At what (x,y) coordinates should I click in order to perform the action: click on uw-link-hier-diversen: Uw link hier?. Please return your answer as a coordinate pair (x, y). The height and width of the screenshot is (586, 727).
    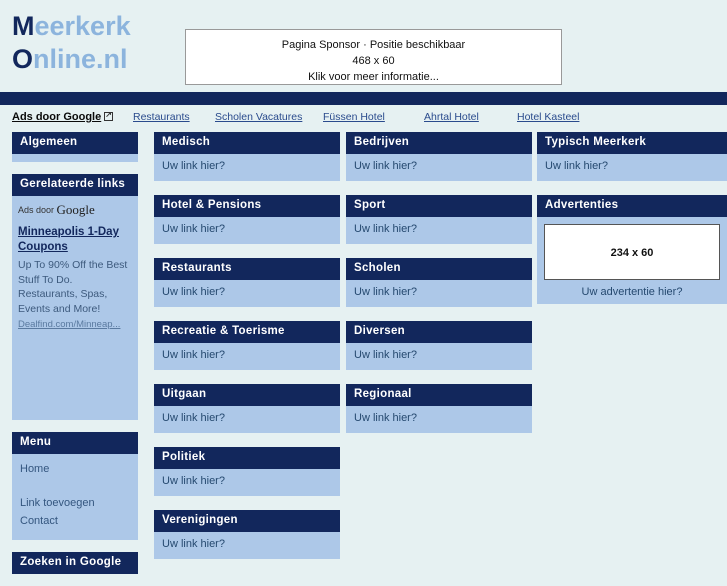
    Looking at the image, I should click on (385, 355).